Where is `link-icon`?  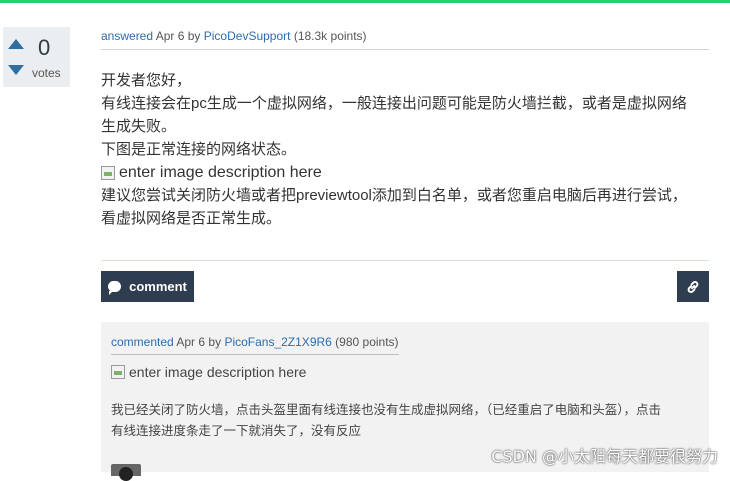
link-icon is located at coordinates (693, 286).